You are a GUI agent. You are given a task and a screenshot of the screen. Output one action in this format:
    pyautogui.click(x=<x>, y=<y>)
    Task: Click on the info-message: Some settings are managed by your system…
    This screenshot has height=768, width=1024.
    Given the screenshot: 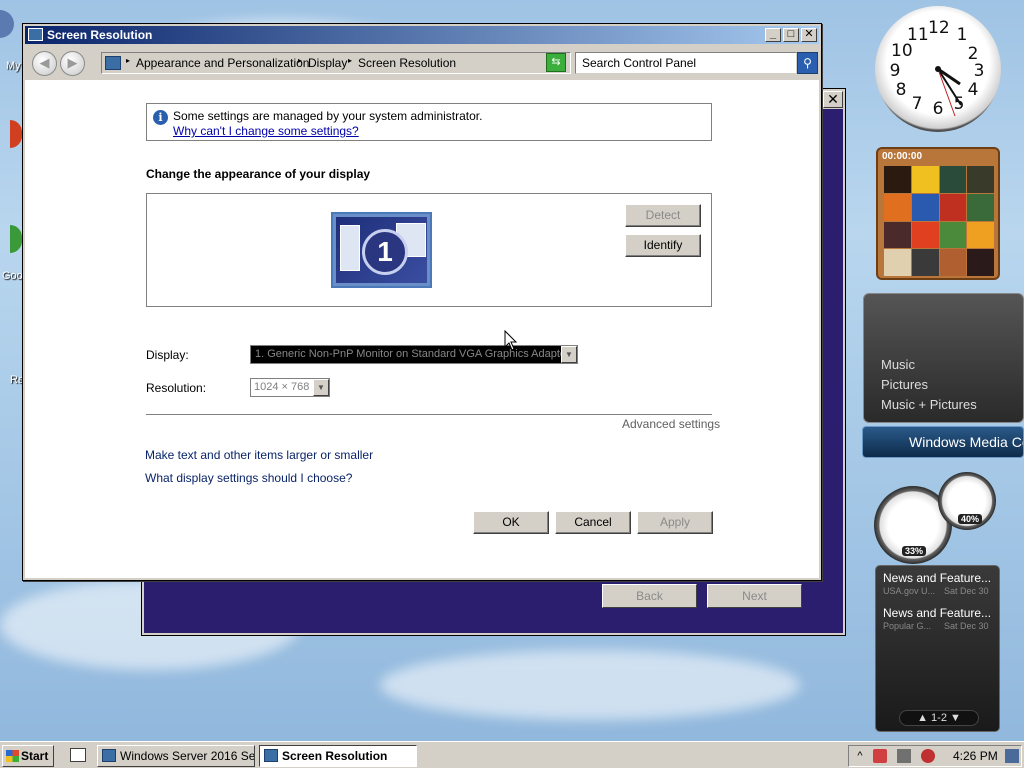 What is the action you would take?
    pyautogui.click(x=328, y=116)
    